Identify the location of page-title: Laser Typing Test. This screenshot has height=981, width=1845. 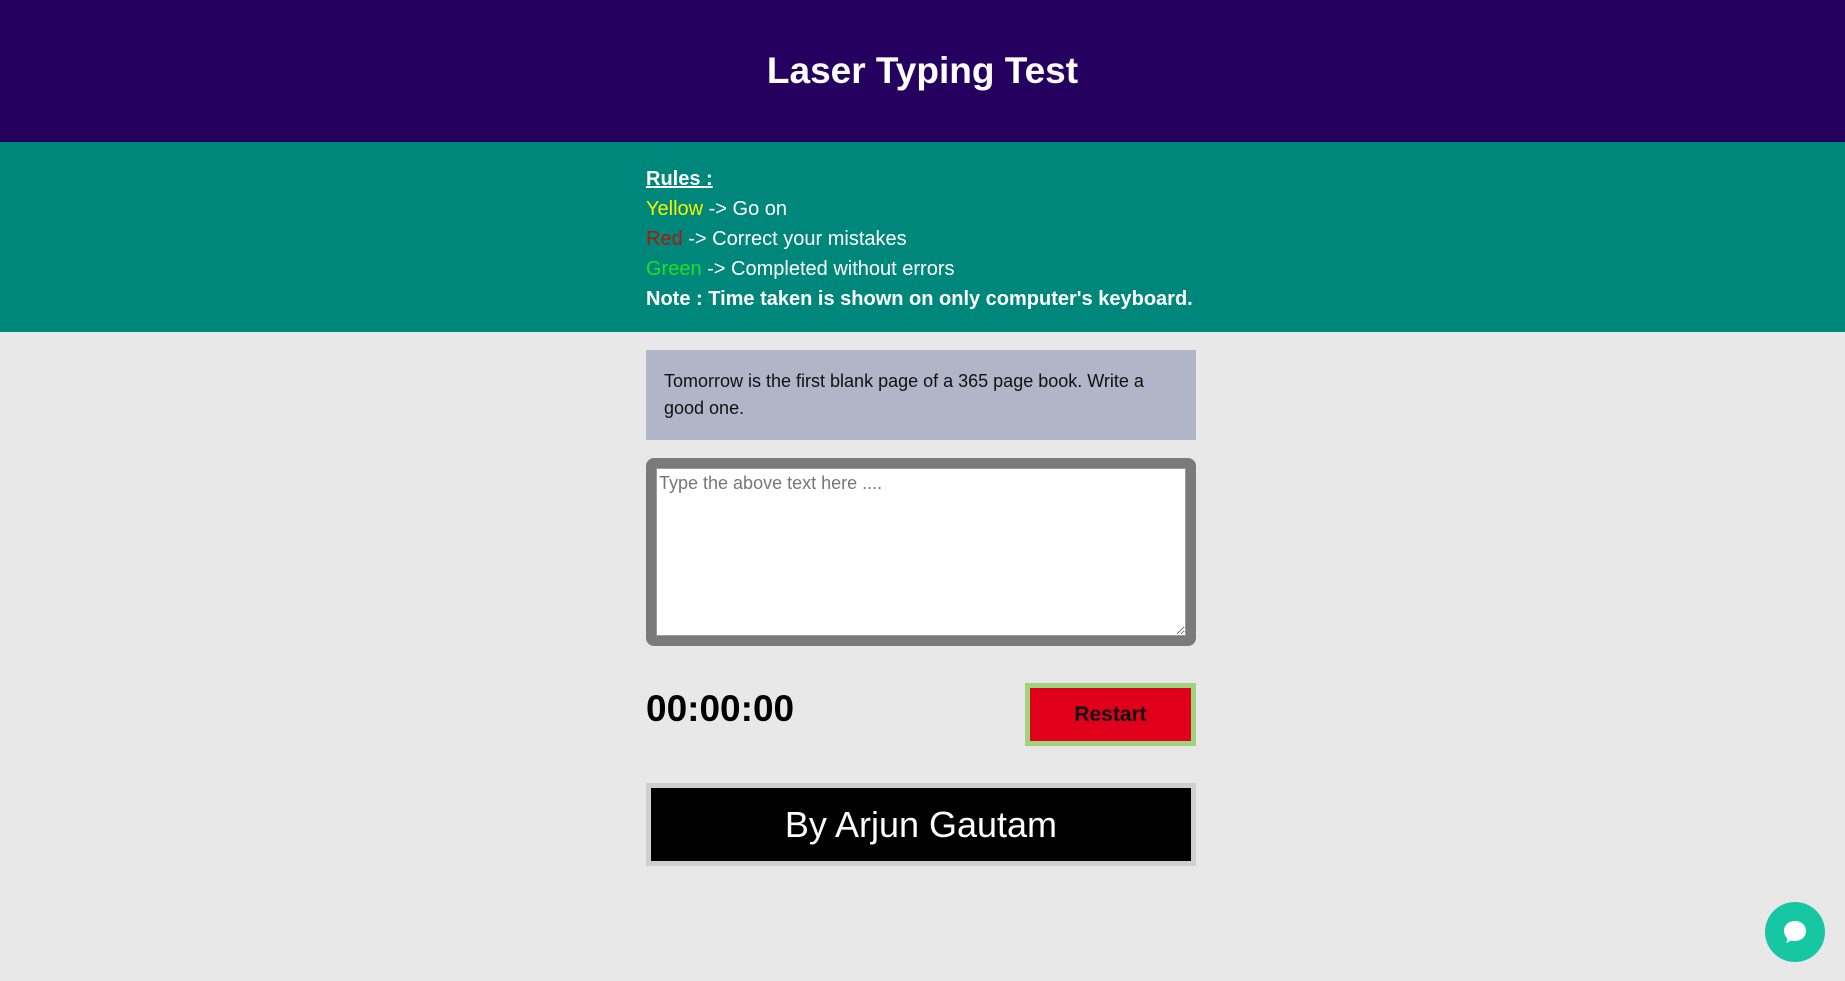
(922, 70).